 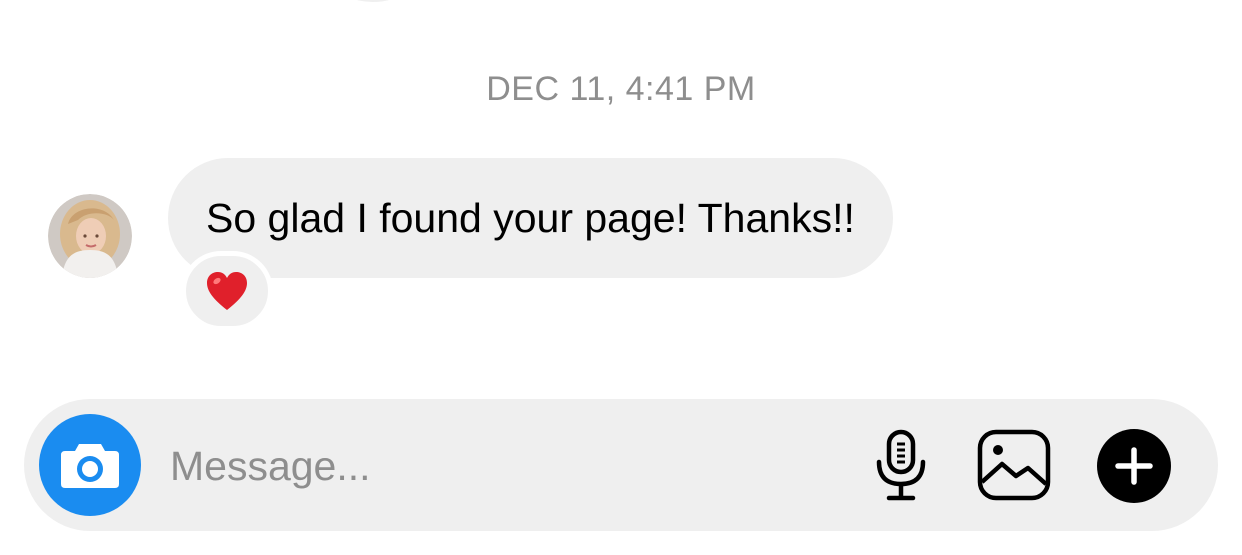 I want to click on message-text: So glad I found your page! Thanks!!, so click(x=530, y=217).